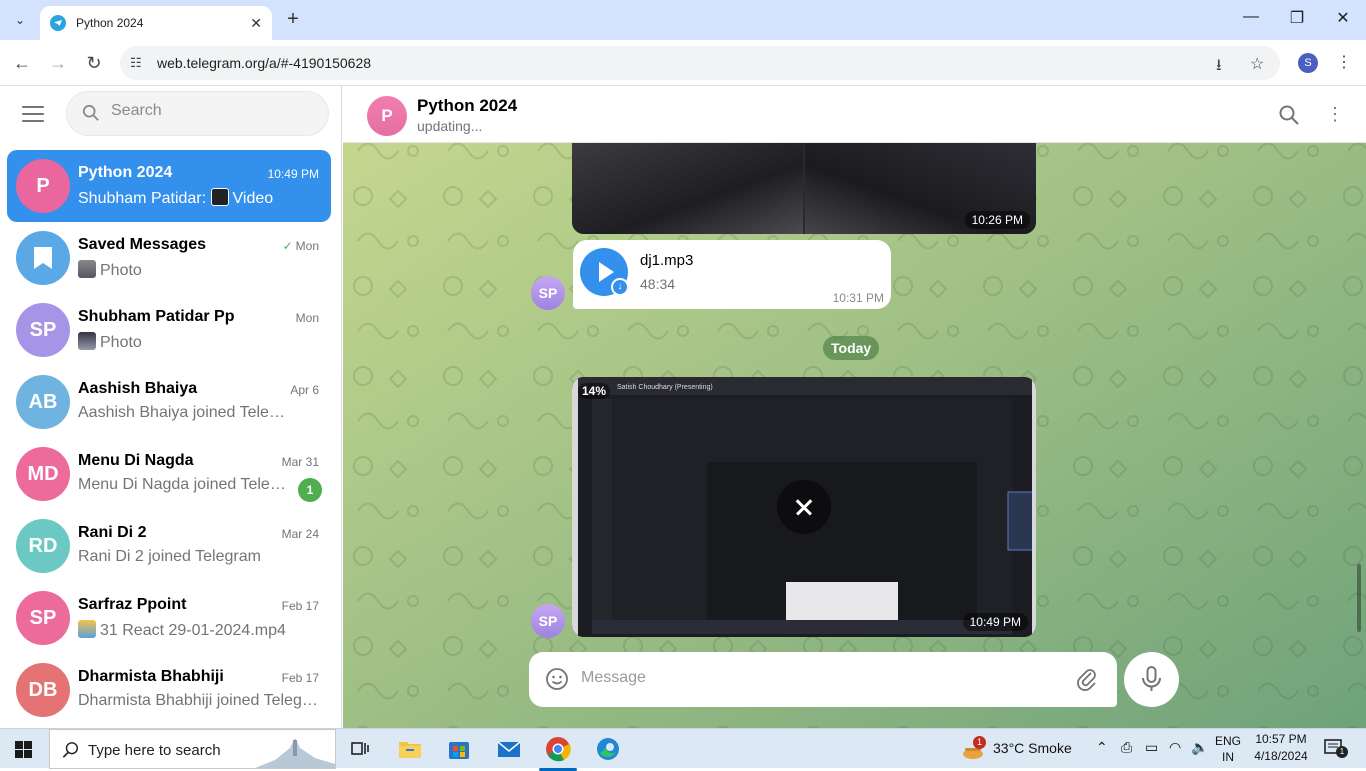 This screenshot has height=771, width=1366. Describe the element at coordinates (112, 532) in the screenshot. I see `chat-name: Rani Di 2` at that location.